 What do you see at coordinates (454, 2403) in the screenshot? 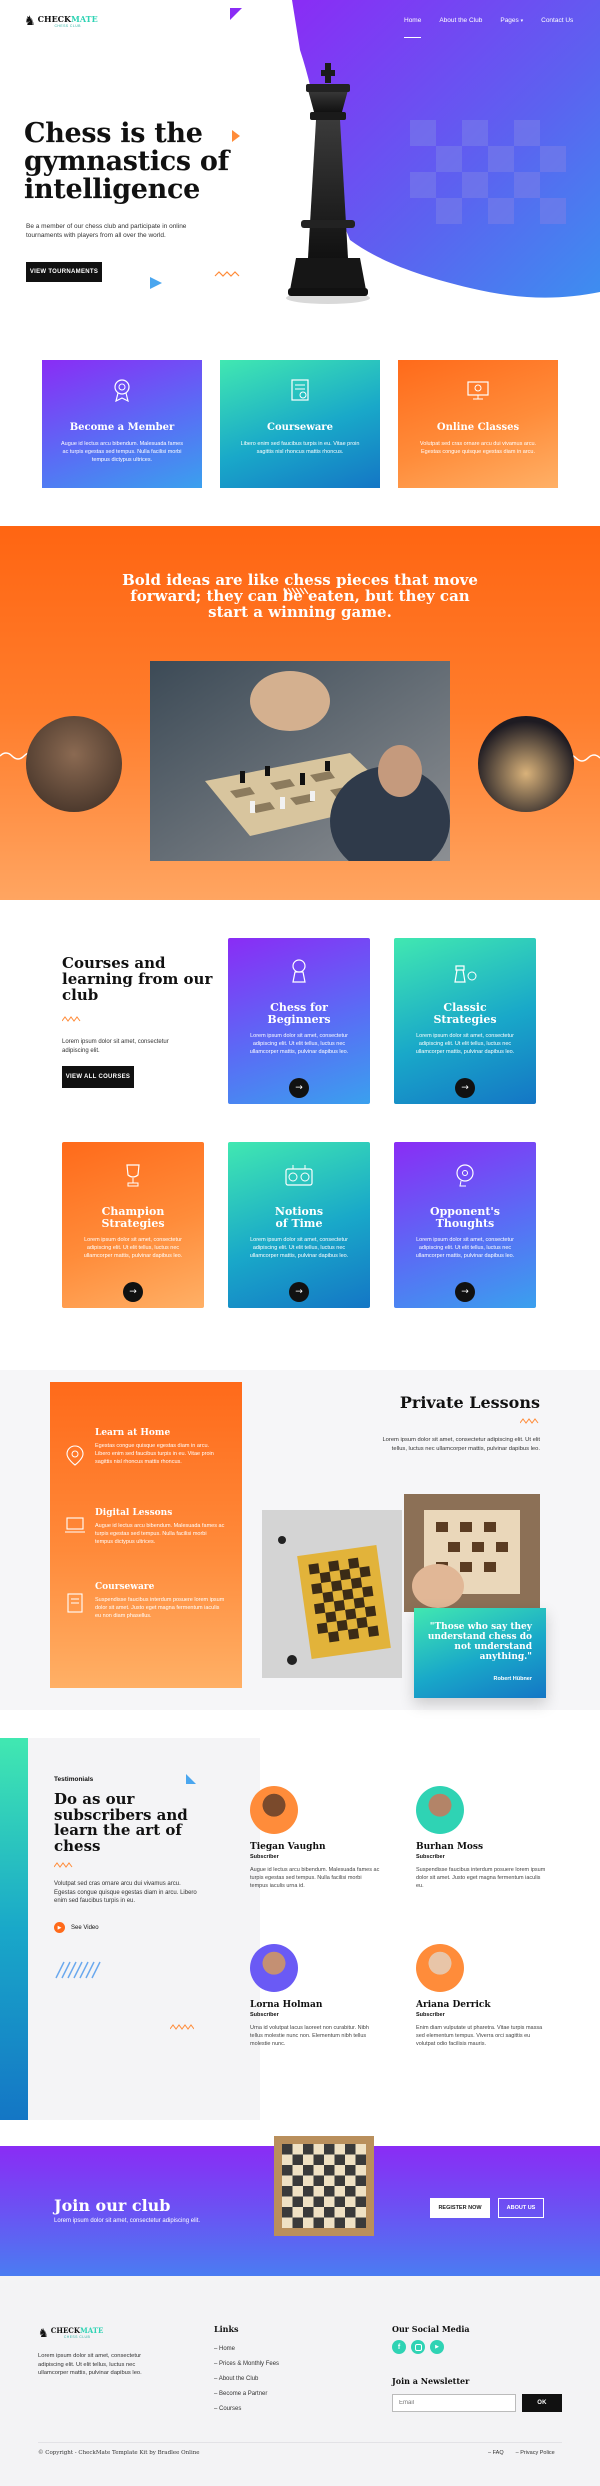
I see `newsletter-email-input` at bounding box center [454, 2403].